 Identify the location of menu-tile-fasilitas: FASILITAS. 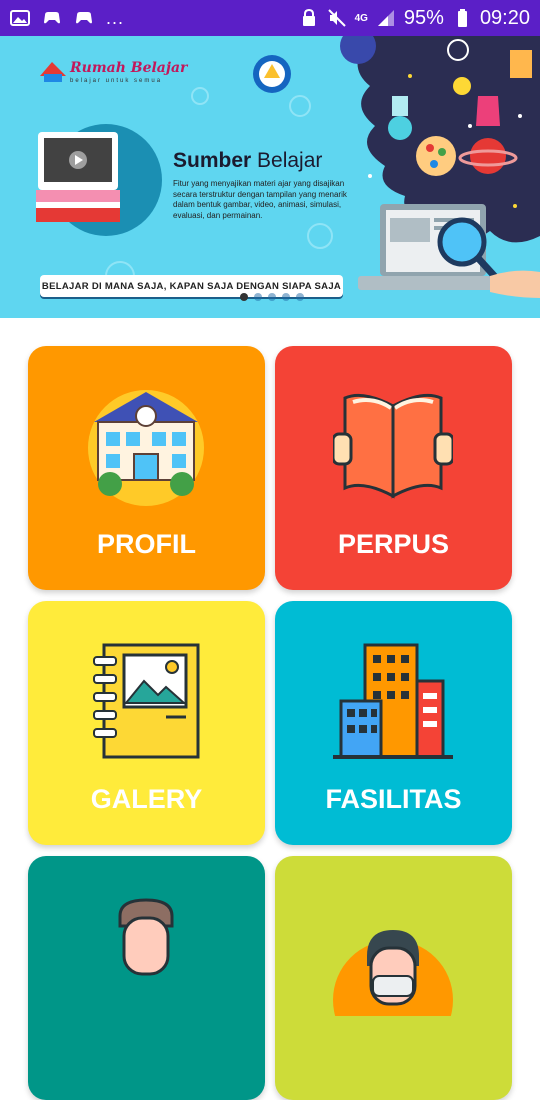
(393, 723).